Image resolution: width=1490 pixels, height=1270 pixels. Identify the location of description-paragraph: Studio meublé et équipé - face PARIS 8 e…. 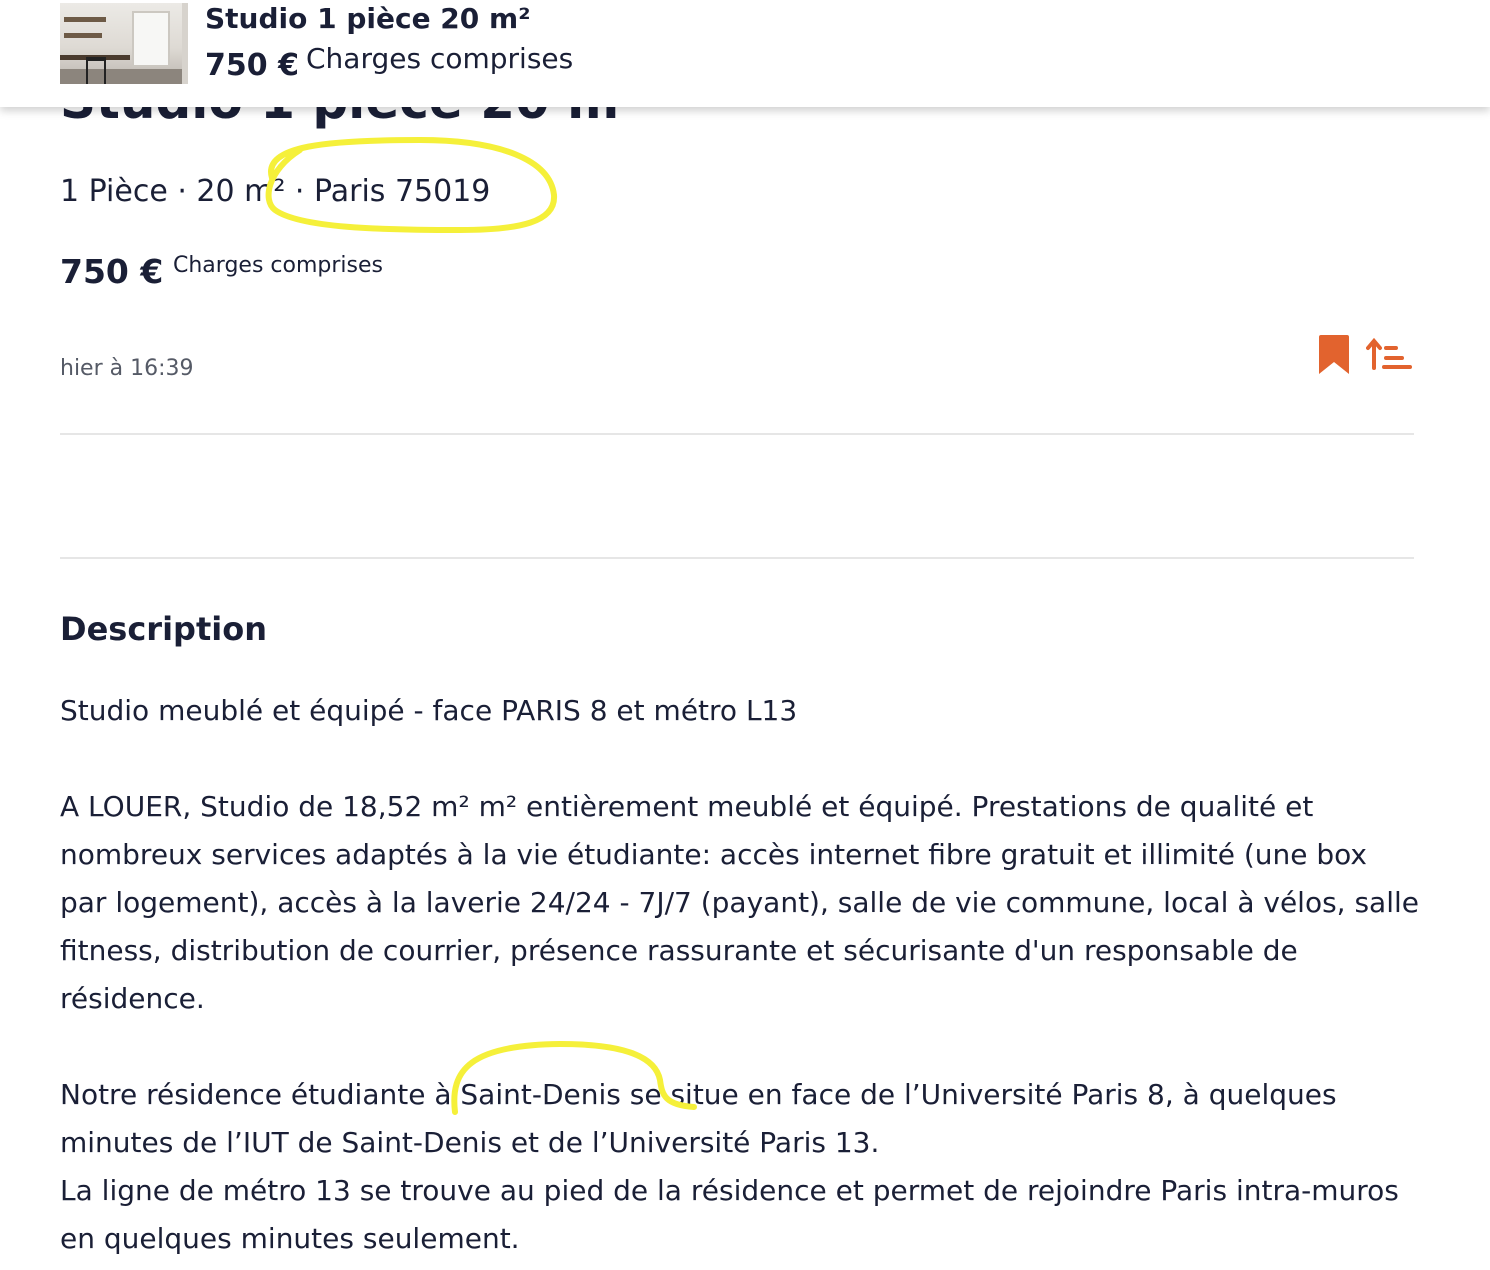
(429, 710).